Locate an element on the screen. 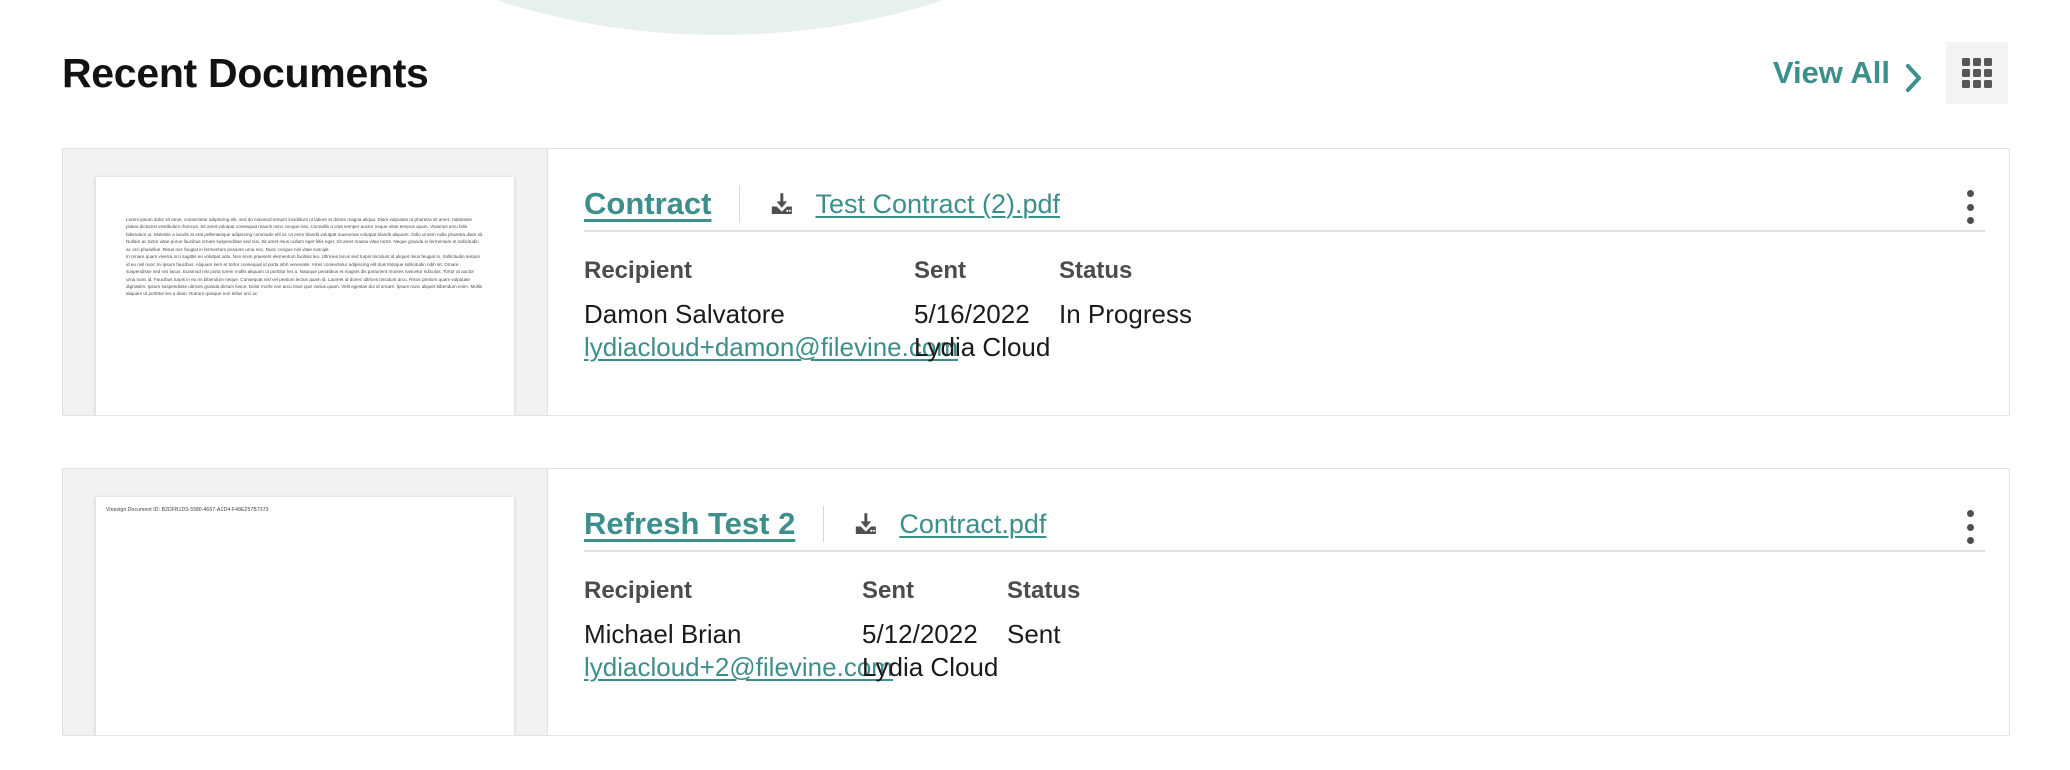 The height and width of the screenshot is (770, 2070). status-value: Sent is located at coordinates (1034, 634).